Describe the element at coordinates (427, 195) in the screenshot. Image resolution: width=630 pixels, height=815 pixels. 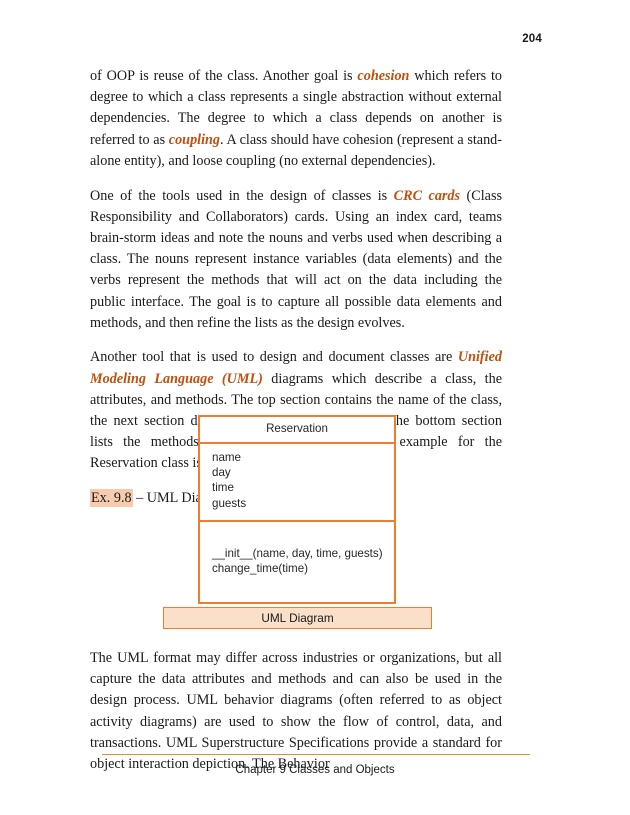
I see `term-crc-cards: CRC cards` at that location.